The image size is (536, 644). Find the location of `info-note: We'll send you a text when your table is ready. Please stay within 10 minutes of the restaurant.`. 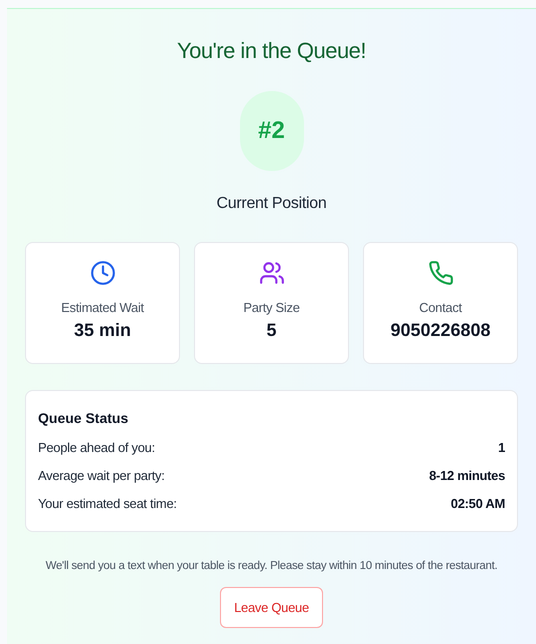

info-note: We'll send you a text when your table is ready. Please stay within 10 minutes of the restaurant. is located at coordinates (272, 566).